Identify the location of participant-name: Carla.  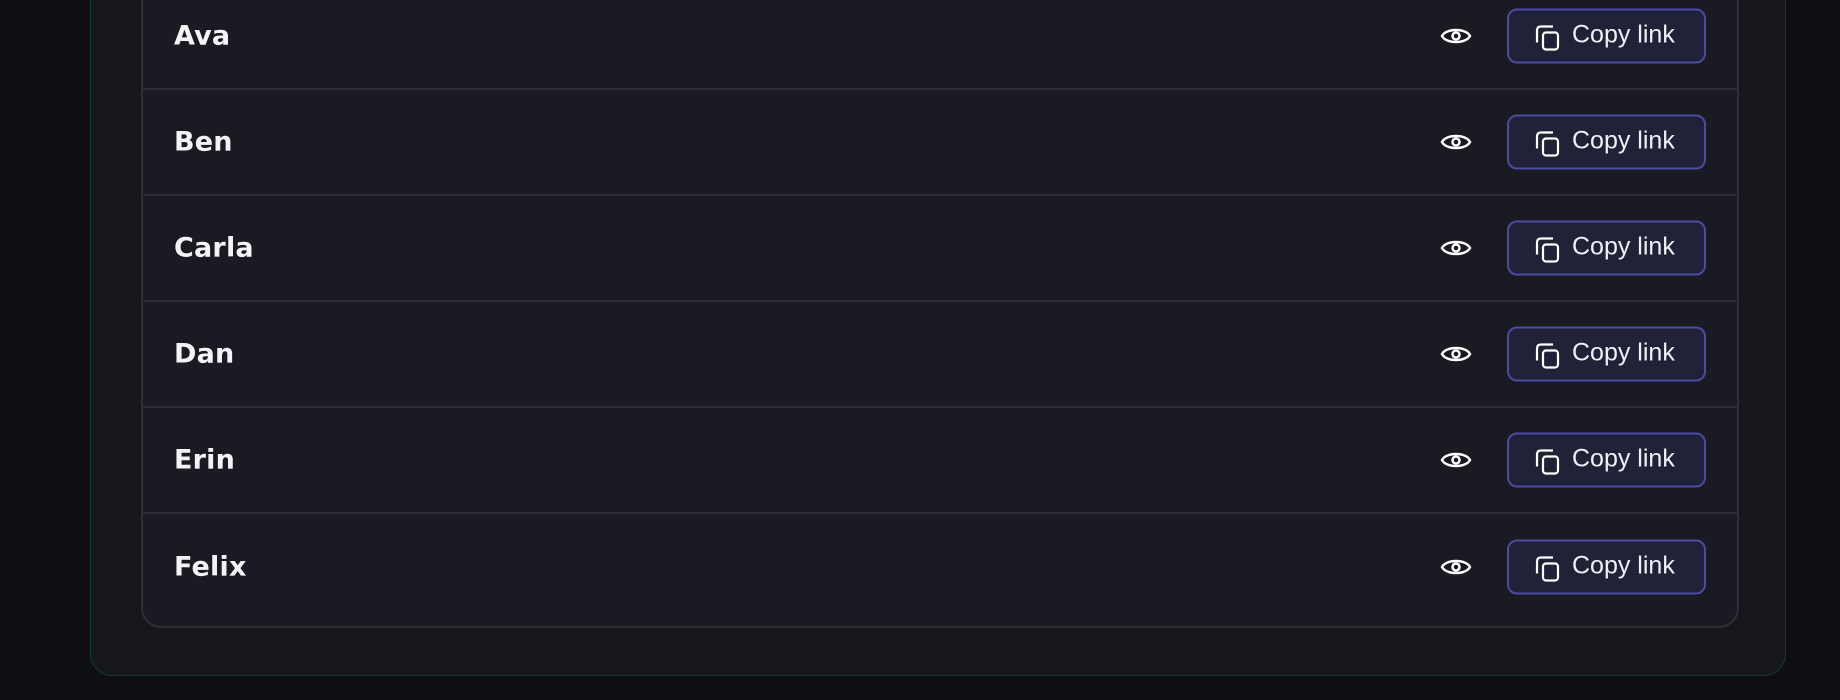
(214, 248).